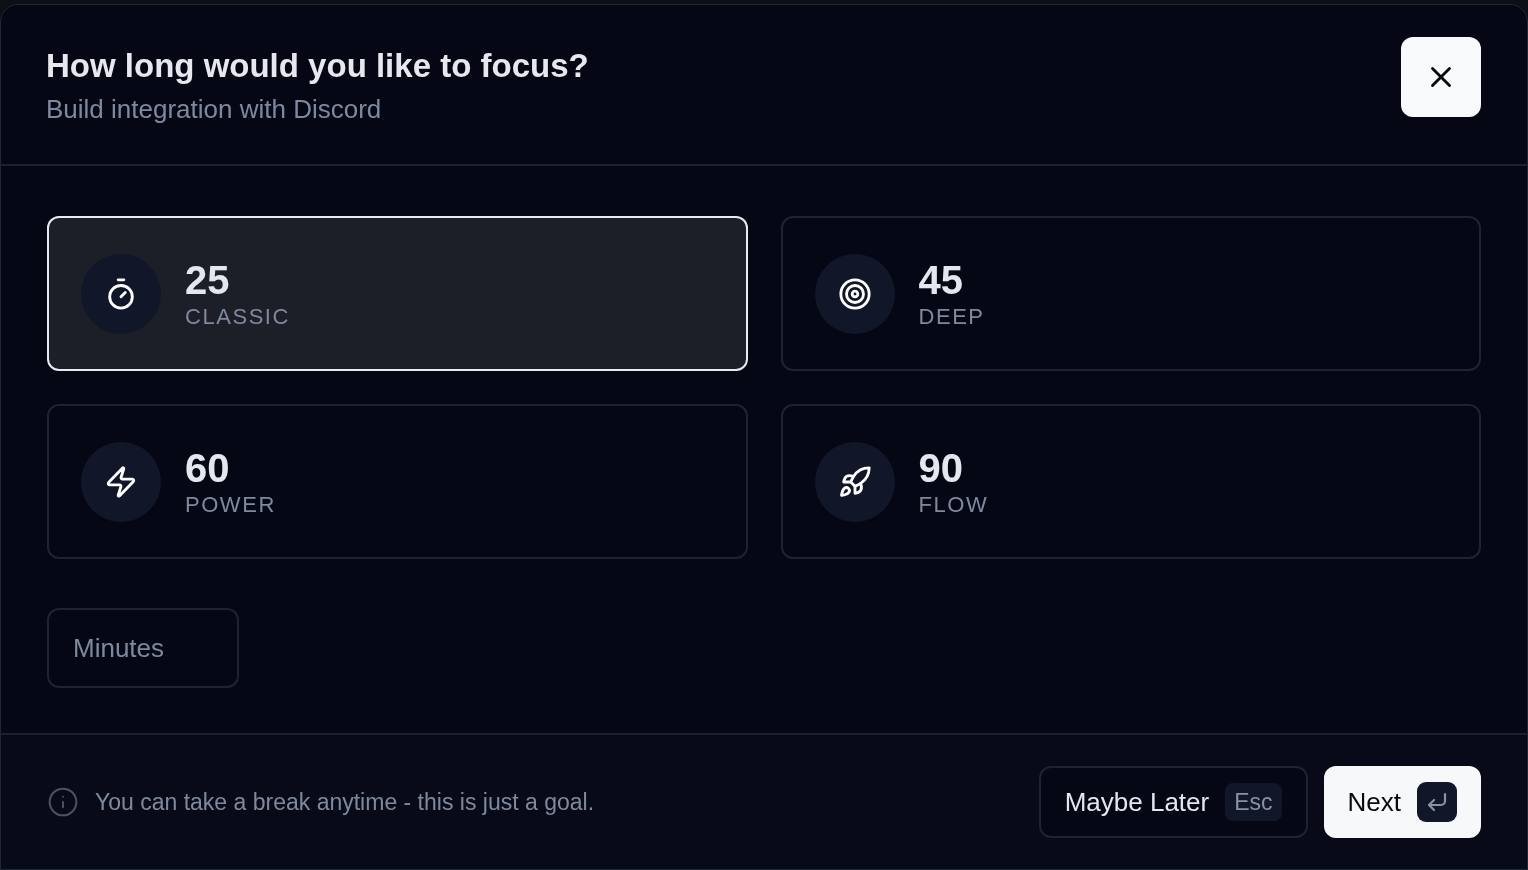 The width and height of the screenshot is (1528, 870). Describe the element at coordinates (1441, 77) in the screenshot. I see `close-button` at that location.